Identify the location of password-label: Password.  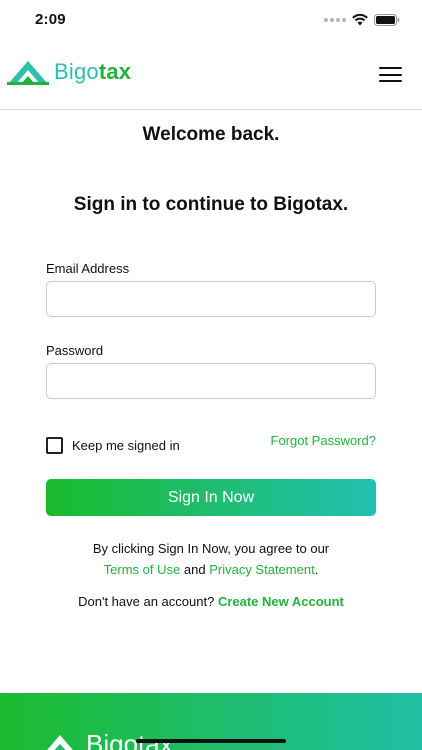
(75, 350).